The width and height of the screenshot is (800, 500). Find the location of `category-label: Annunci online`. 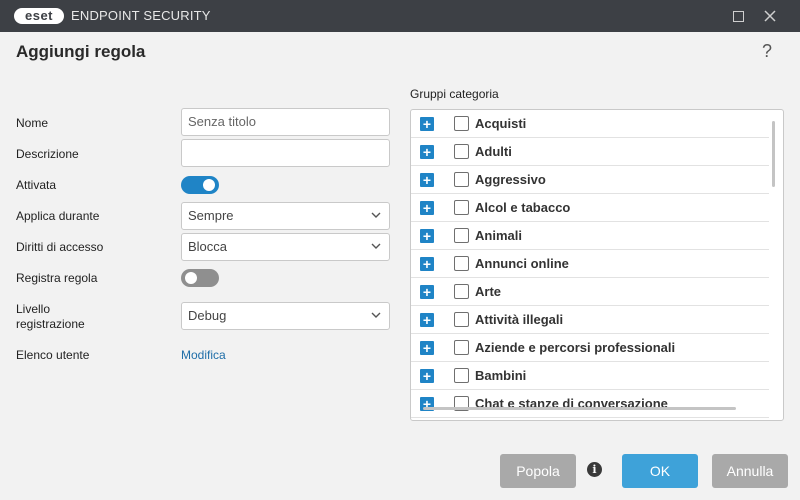

category-label: Annunci online is located at coordinates (522, 263).